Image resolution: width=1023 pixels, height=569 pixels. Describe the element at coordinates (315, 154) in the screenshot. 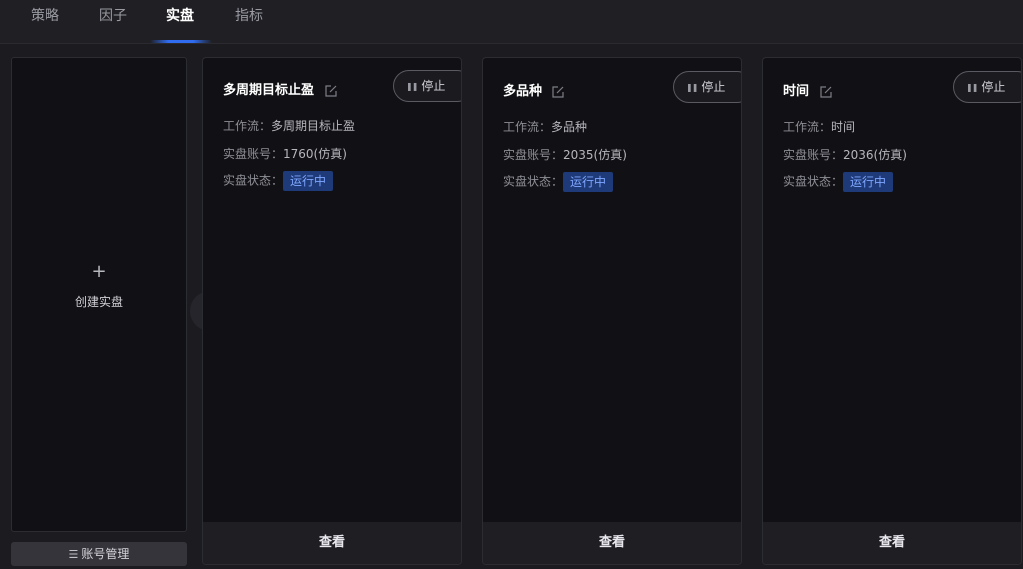

I see `account-value: 1760(仿真)` at that location.